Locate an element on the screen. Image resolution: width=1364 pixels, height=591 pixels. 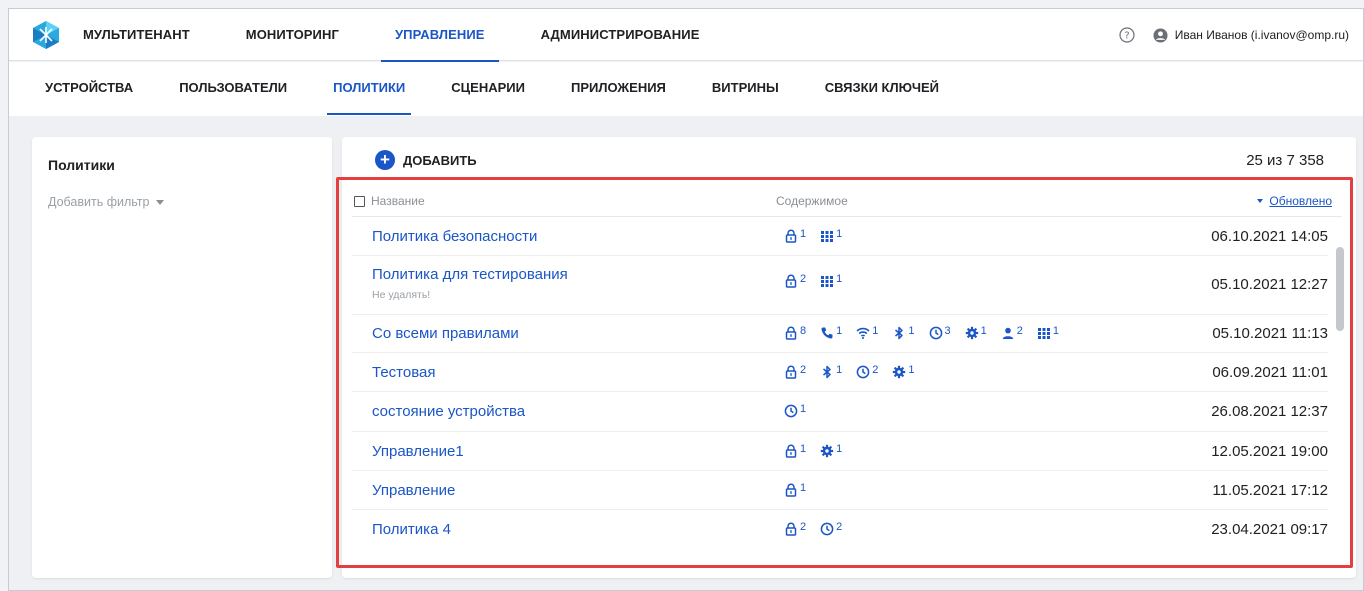
sub-nav-tab: СВЯЗКИ КЛЮЧЕЙ is located at coordinates (882, 87).